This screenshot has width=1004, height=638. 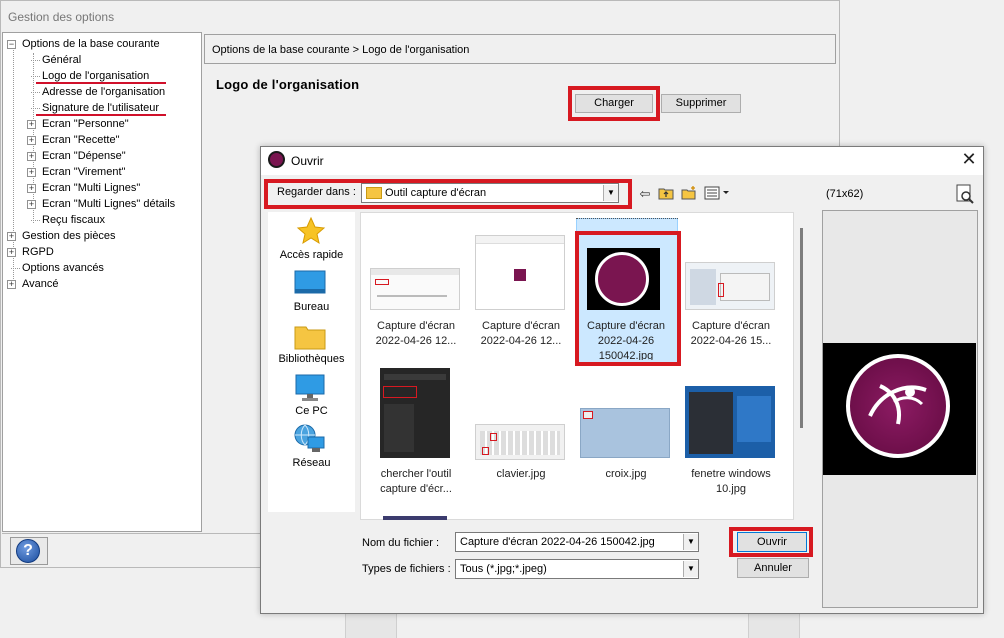 What do you see at coordinates (91, 44) in the screenshot?
I see `tree-item: Options de la base courante` at bounding box center [91, 44].